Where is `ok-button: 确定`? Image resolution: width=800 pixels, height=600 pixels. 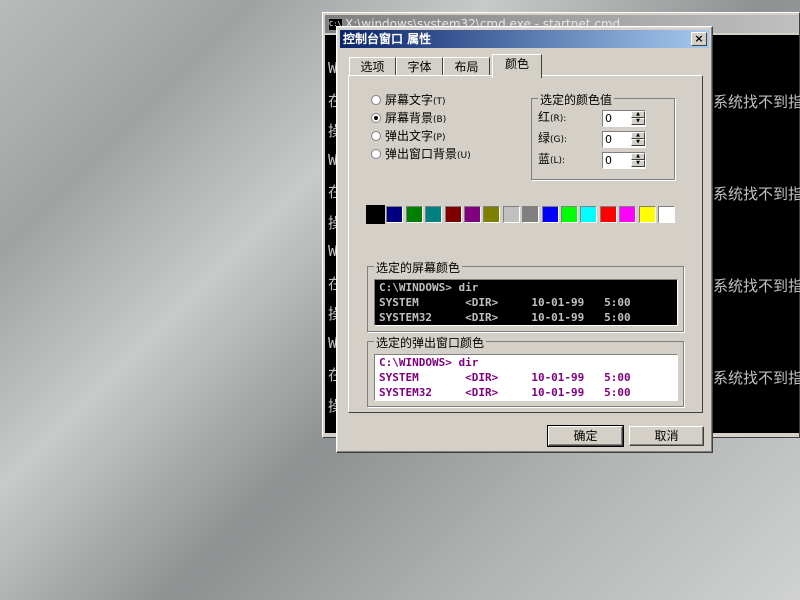
ok-button: 确定 is located at coordinates (585, 436).